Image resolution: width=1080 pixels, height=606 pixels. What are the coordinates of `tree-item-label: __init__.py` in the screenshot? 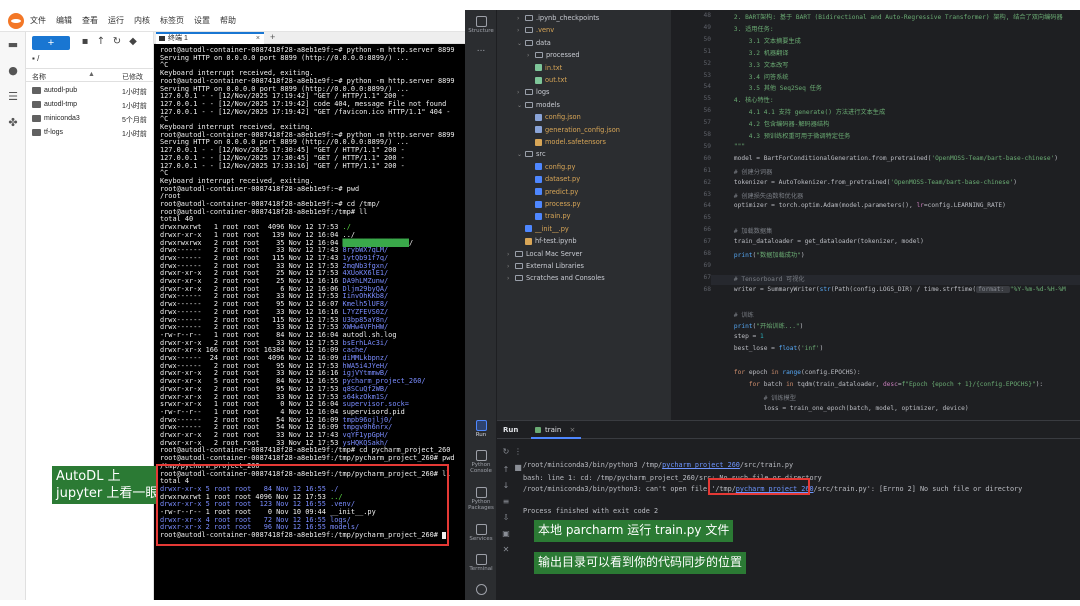 It's located at (552, 228).